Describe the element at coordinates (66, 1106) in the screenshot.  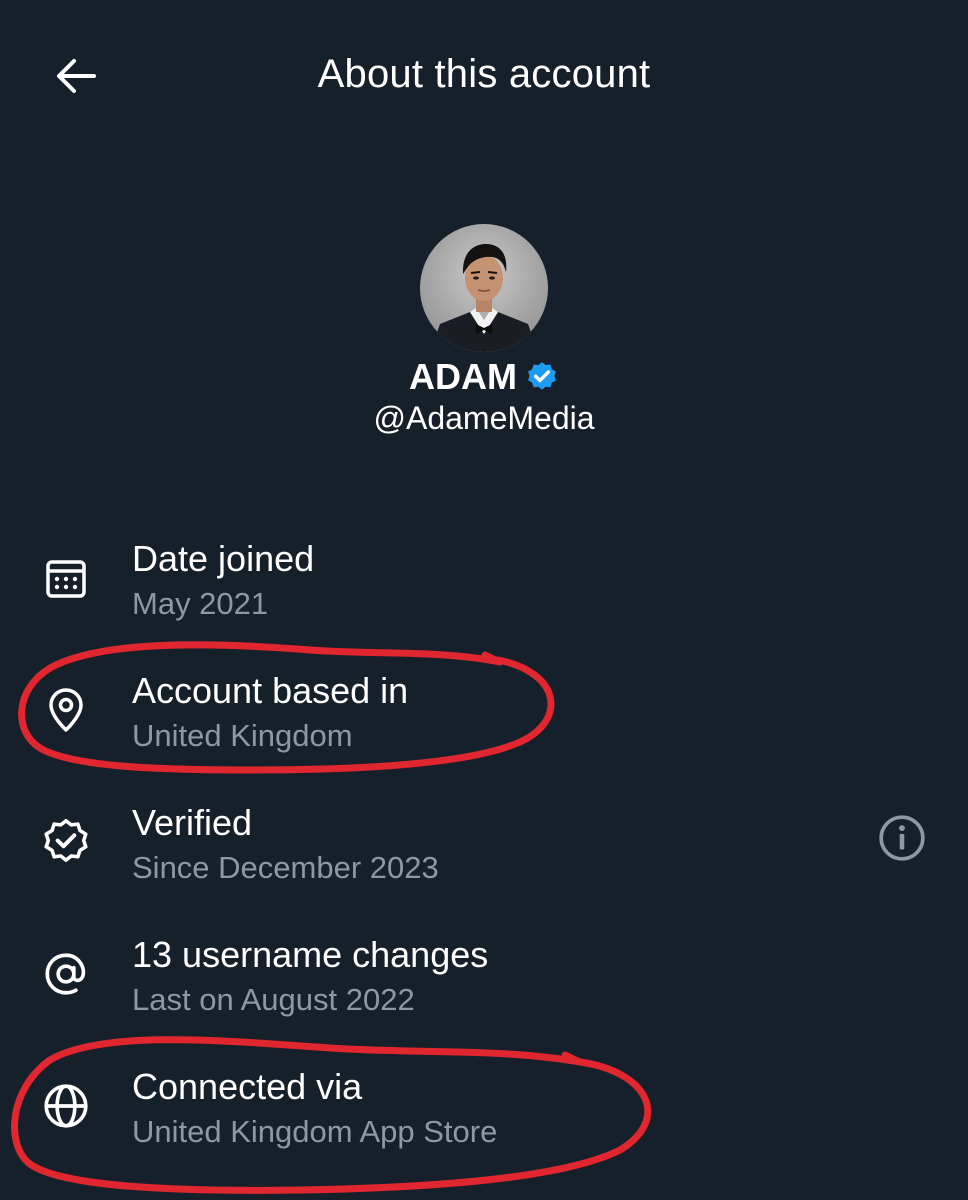
I see `globe-icon` at that location.